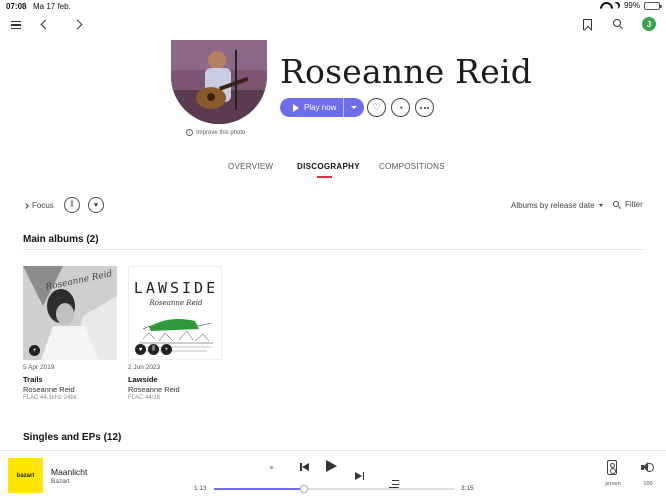 The image size is (666, 500). I want to click on now-playing-bar: bazart Maanlicht Bazart, so click(333, 475).